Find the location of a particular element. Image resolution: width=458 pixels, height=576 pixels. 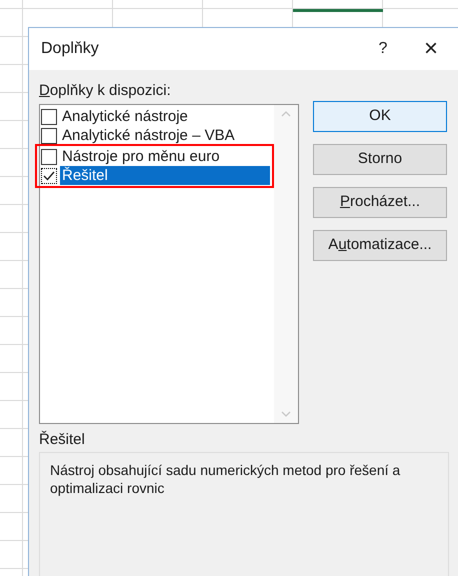

close-button: × is located at coordinates (430, 48).